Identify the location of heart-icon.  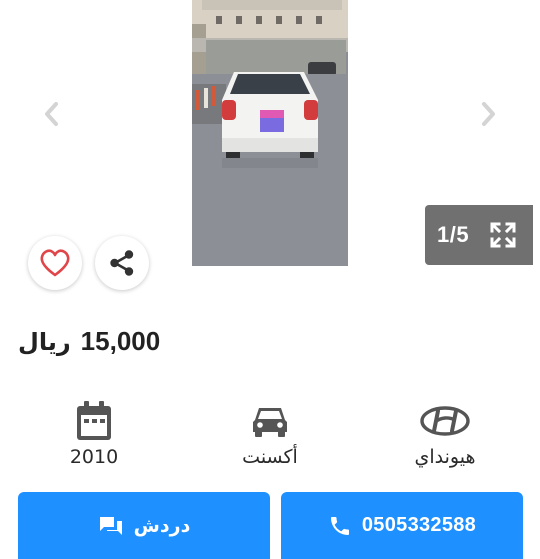
(55, 263).